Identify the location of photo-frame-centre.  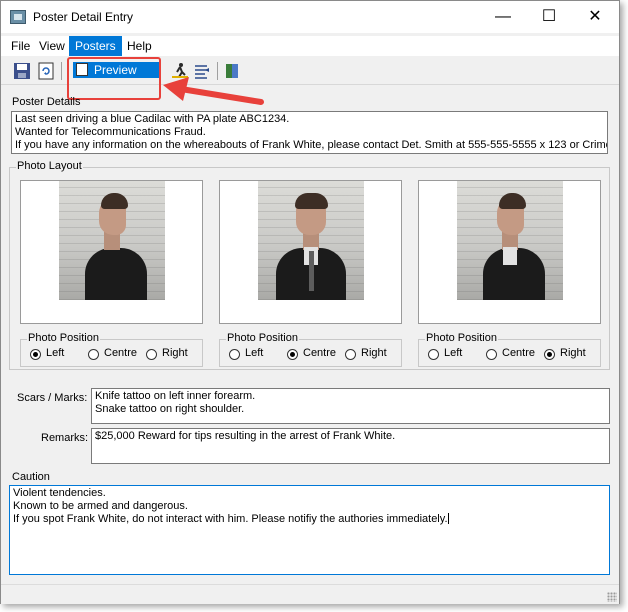
(310, 252).